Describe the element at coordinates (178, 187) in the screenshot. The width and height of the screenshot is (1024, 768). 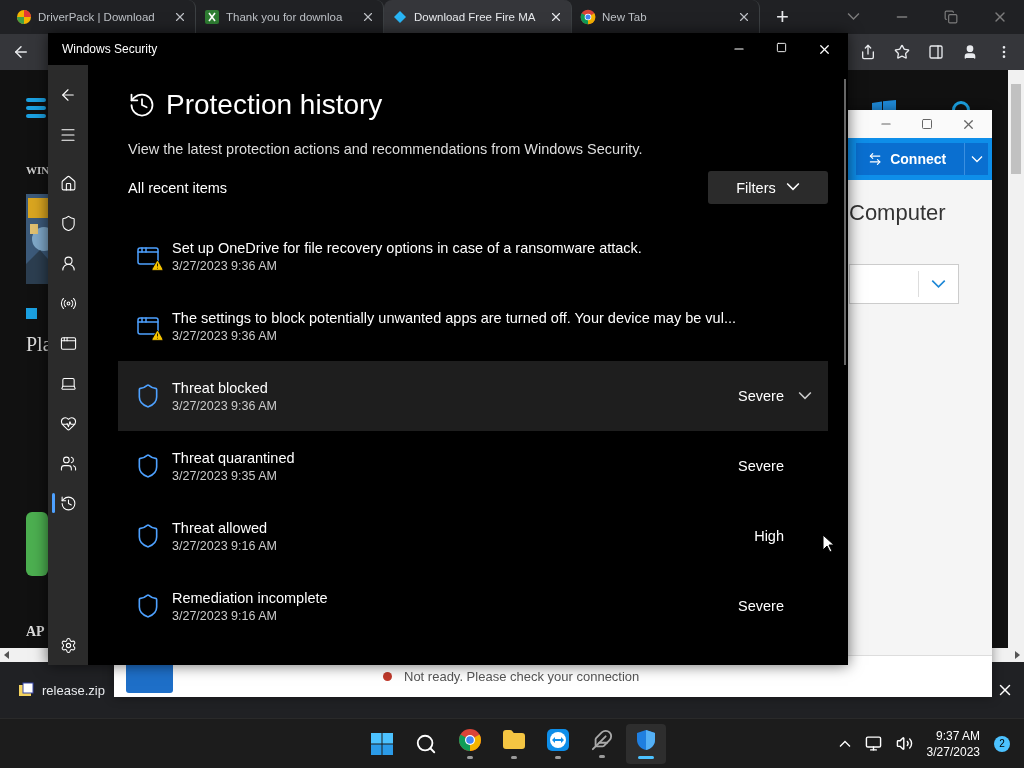
I see `section-label: All recent items` at that location.